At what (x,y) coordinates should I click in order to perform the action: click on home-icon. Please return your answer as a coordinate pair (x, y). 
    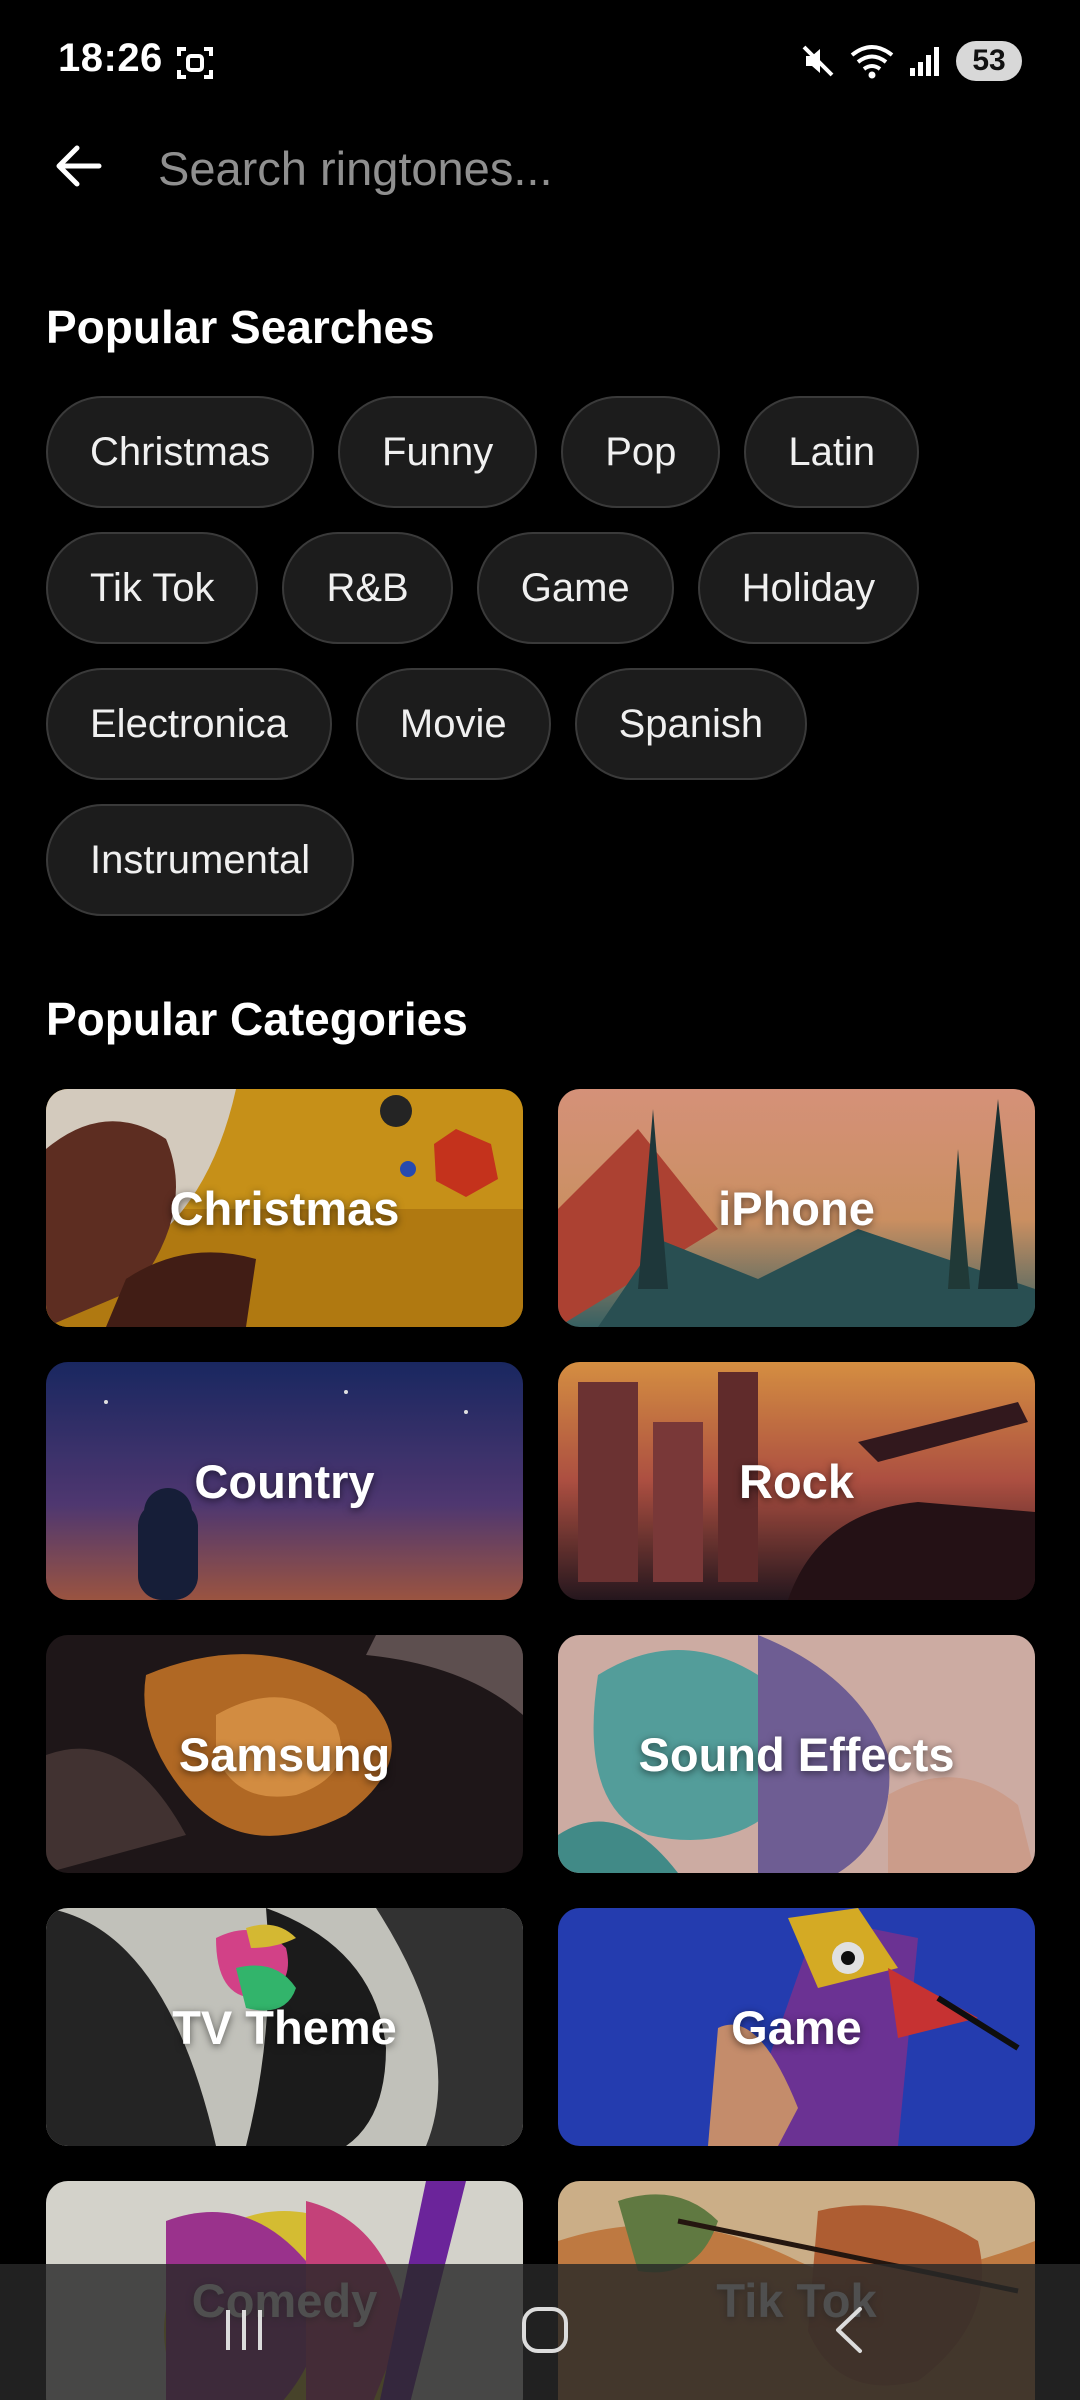
    Looking at the image, I should click on (545, 2332).